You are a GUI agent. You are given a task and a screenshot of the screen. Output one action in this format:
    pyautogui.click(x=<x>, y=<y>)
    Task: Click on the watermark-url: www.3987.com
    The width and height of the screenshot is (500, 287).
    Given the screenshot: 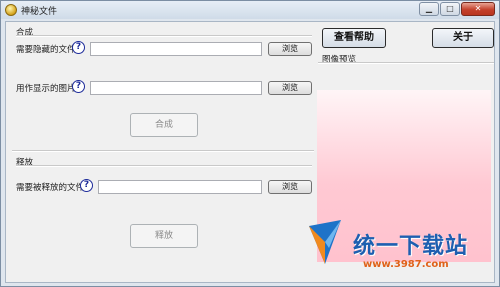 What is the action you would take?
    pyautogui.click(x=406, y=264)
    